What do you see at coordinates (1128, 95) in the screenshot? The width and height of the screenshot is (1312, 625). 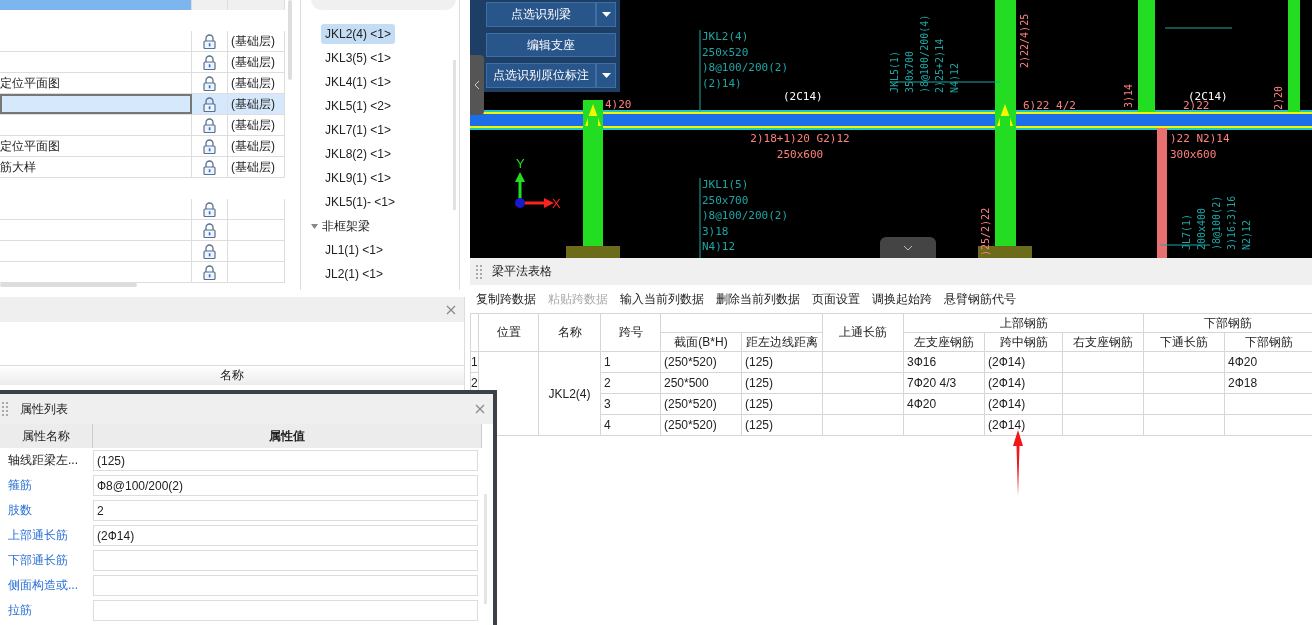 I see `beam-annotation: 3)14` at bounding box center [1128, 95].